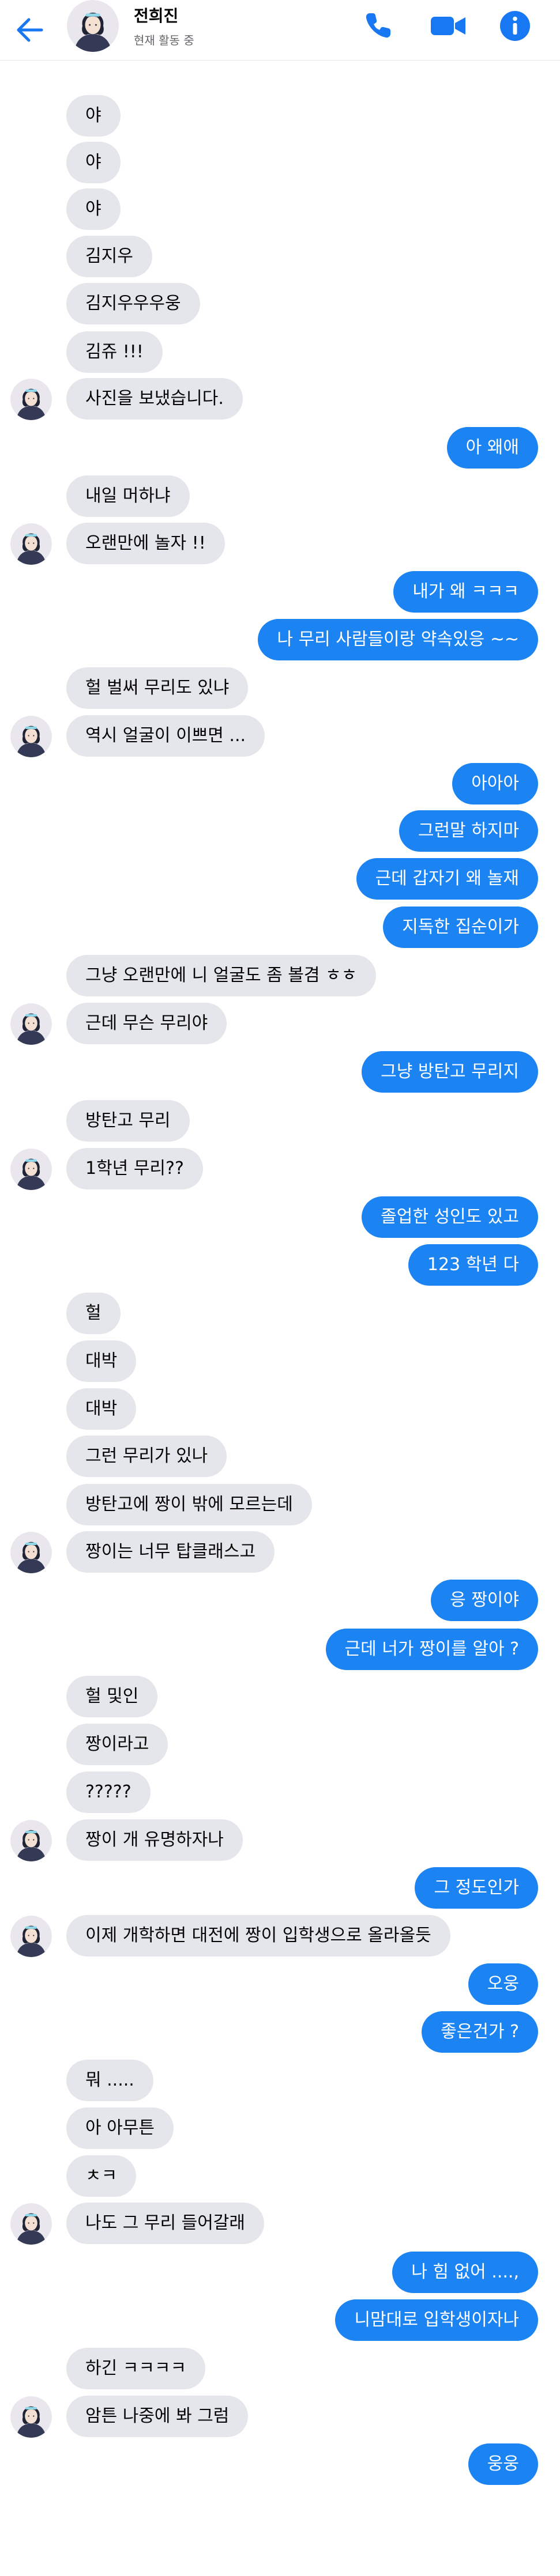  What do you see at coordinates (147, 1456) in the screenshot?
I see `message-bubble: 그런 무리가 있나` at bounding box center [147, 1456].